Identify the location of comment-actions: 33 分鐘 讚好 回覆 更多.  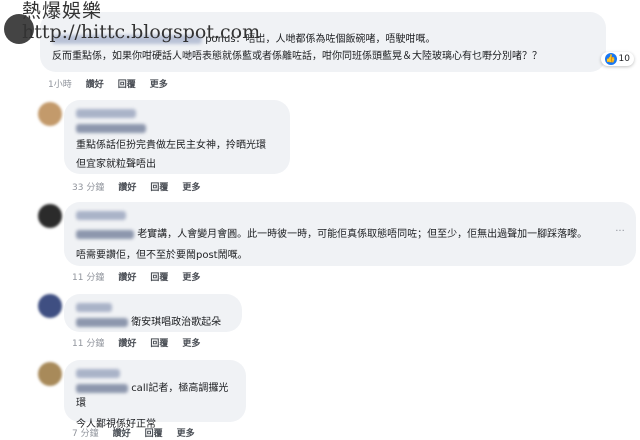
(136, 186).